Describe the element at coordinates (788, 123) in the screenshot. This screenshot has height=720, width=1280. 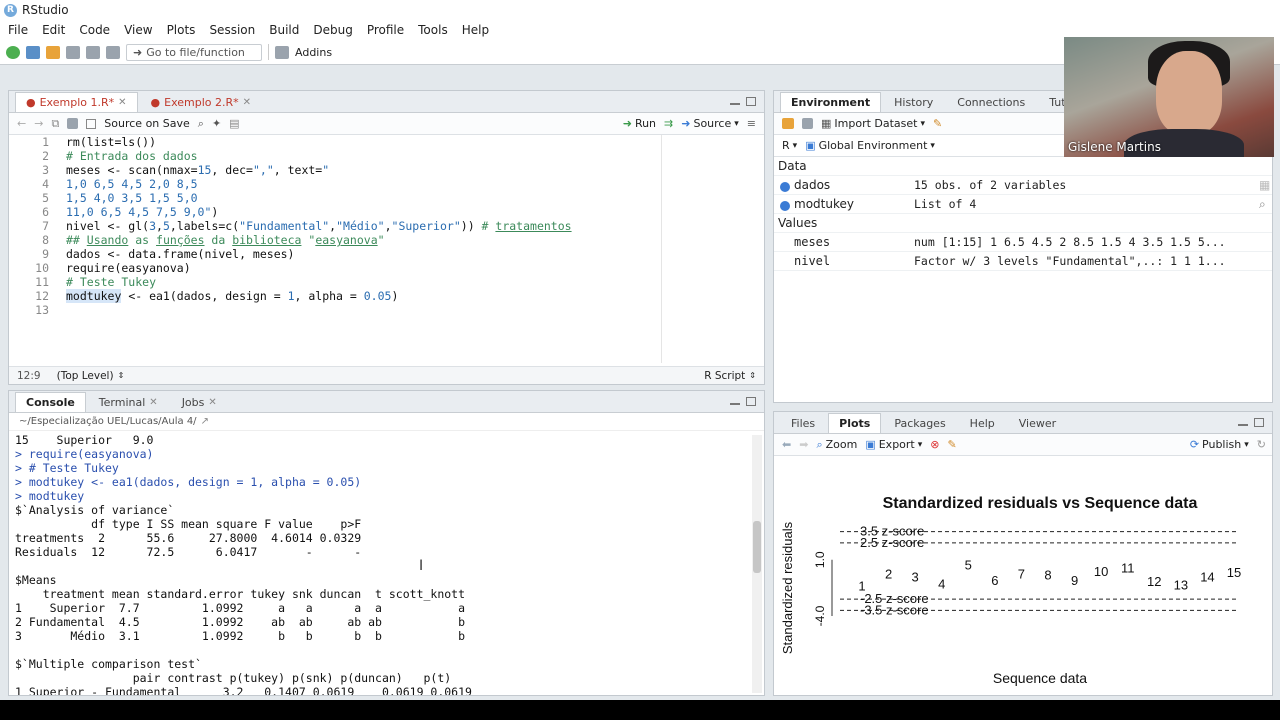
I see `load-workspace-icon` at that location.